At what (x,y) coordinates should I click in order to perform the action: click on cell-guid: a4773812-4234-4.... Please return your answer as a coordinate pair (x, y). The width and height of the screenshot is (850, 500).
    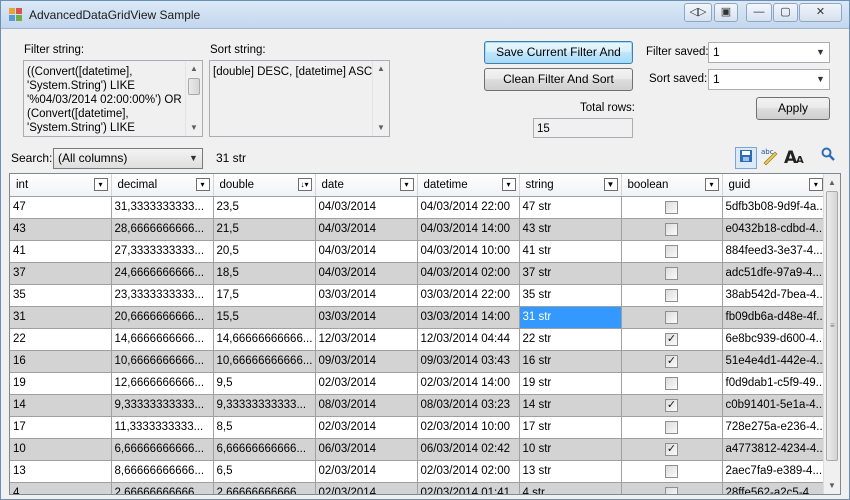
    Looking at the image, I should click on (774, 449).